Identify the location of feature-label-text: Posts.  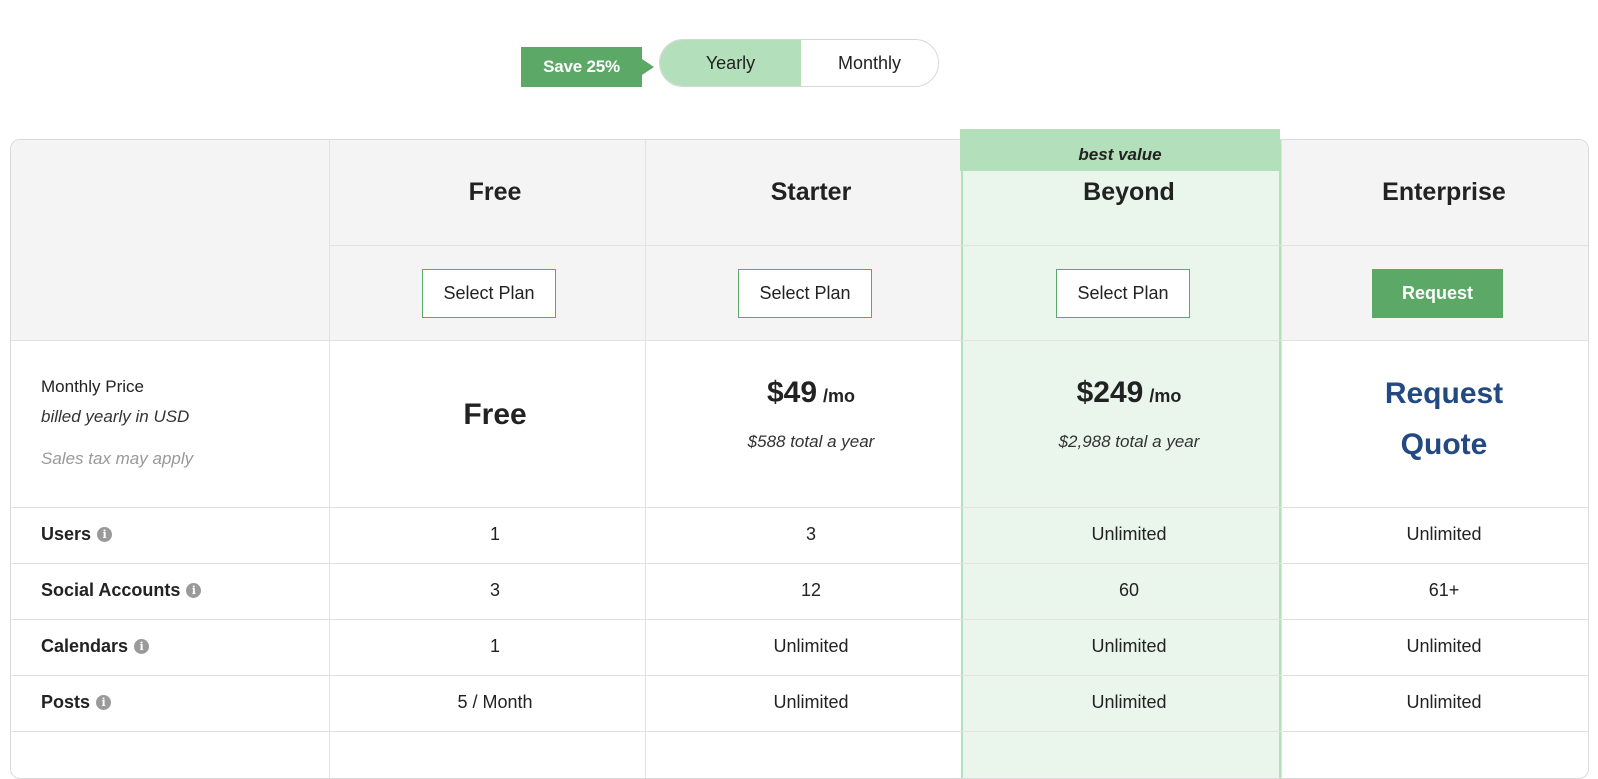
(66, 702).